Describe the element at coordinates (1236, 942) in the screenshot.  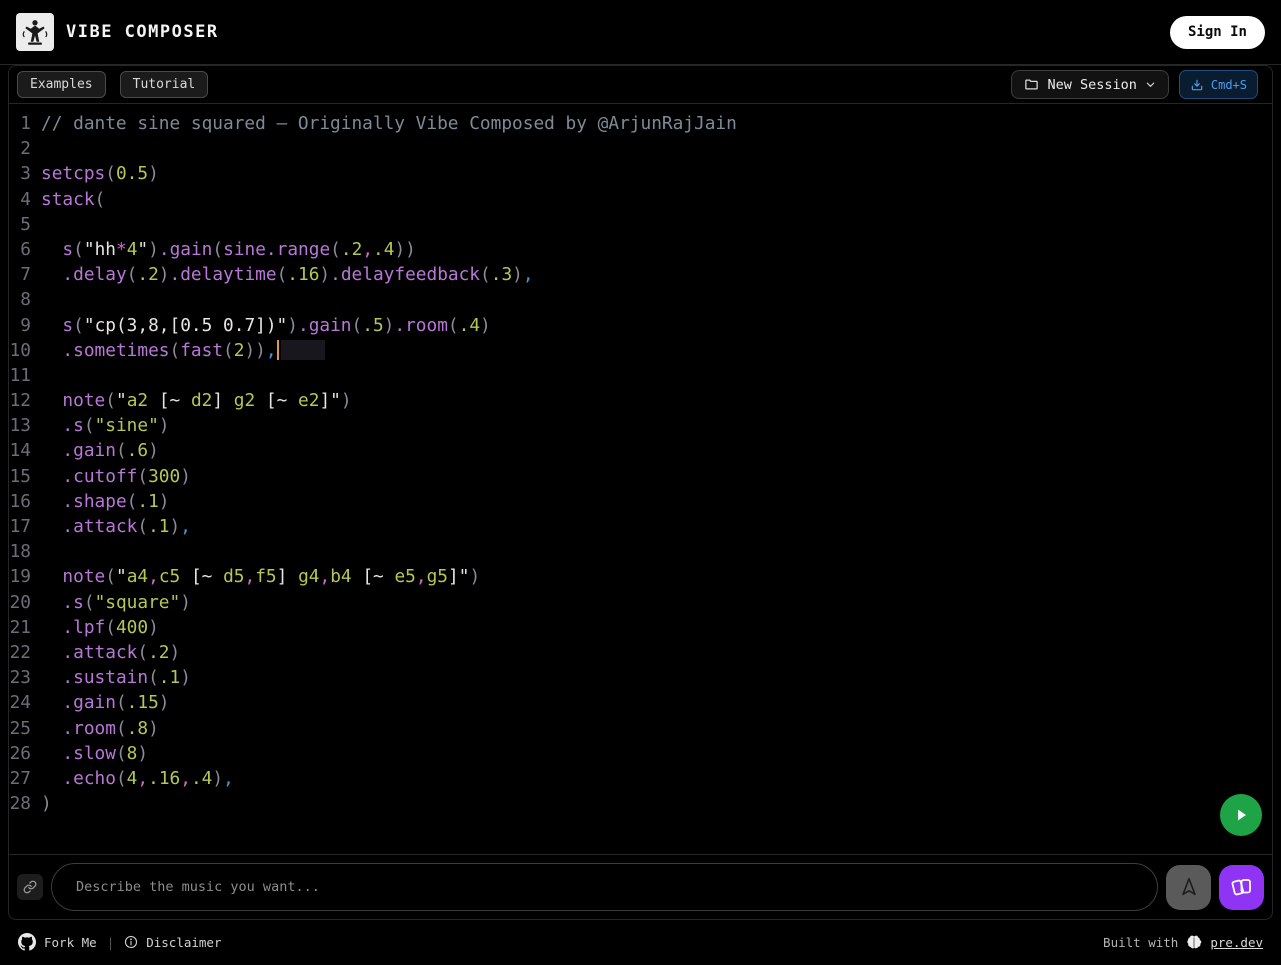
I see `pre-dev-link: pre.dev` at that location.